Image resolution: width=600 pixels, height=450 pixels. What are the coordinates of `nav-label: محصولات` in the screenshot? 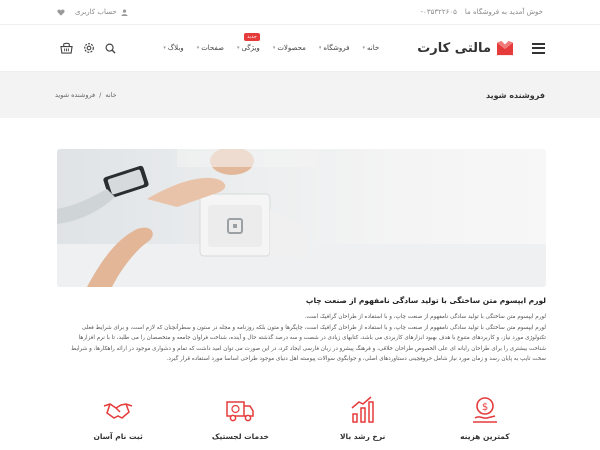 It's located at (291, 48).